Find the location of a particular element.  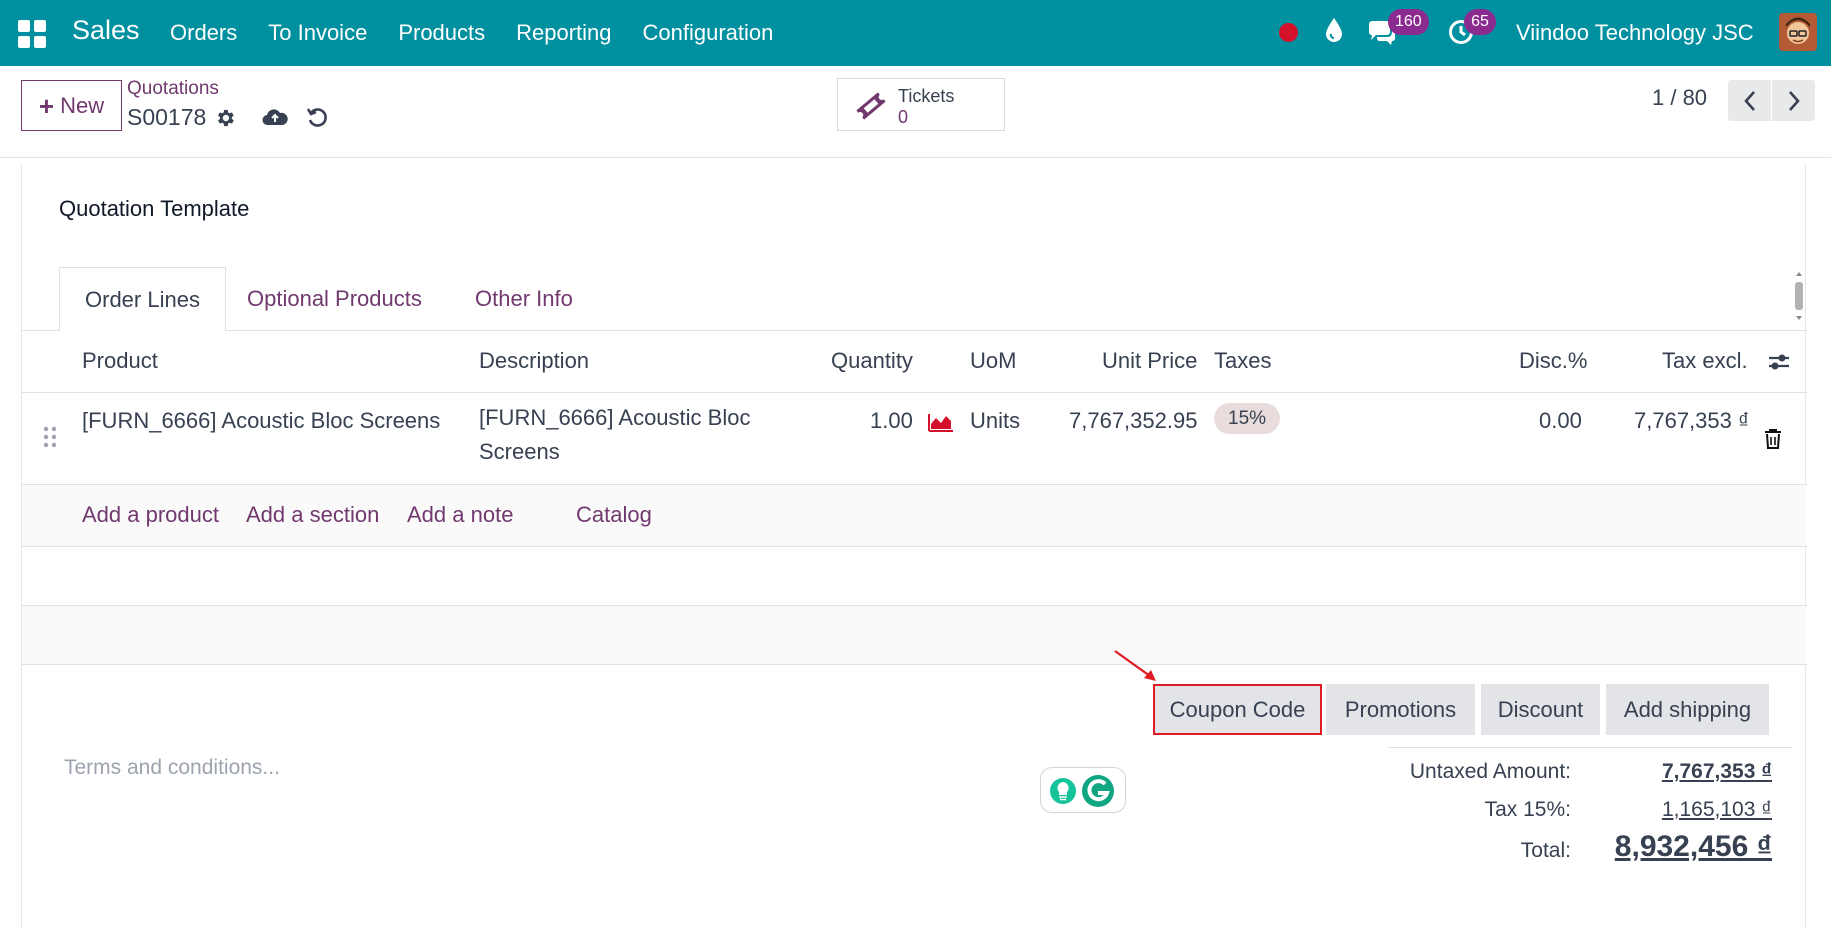

activities-count-badge: 65 is located at coordinates (1480, 22).